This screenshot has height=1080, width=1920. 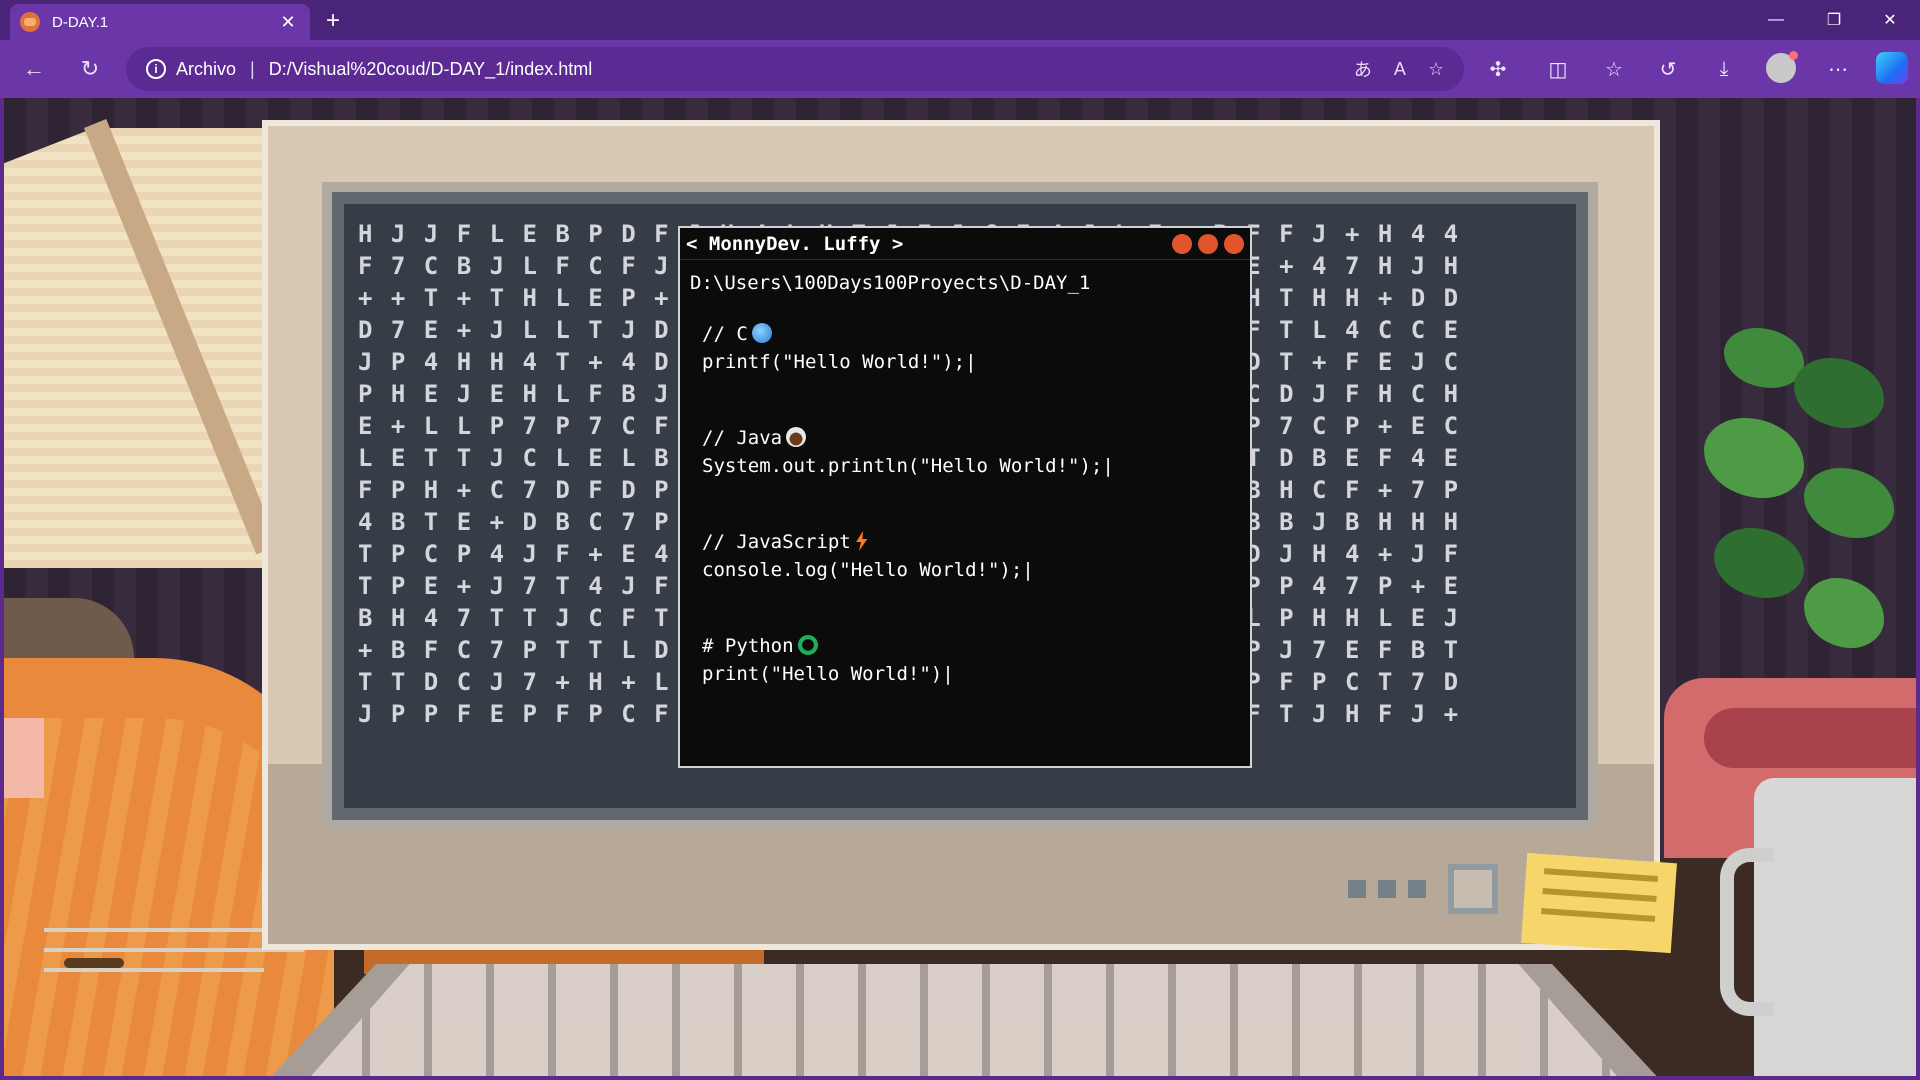 I want to click on cat-whisker, so click(x=154, y=970).